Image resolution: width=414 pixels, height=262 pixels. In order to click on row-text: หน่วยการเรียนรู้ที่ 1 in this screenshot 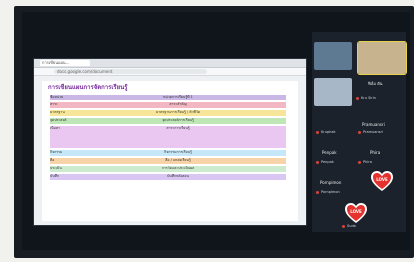, I will do `click(178, 97)`.